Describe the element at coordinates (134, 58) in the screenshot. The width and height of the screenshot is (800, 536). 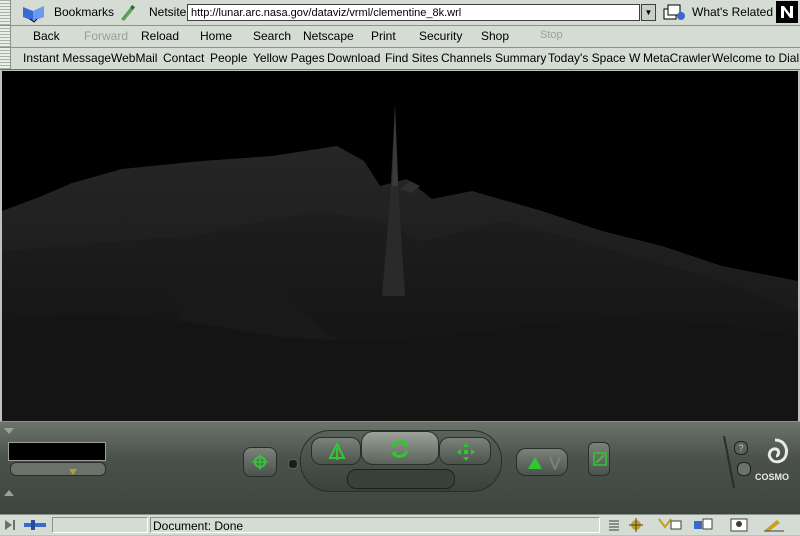
I see `link-webmail: WebMail` at that location.